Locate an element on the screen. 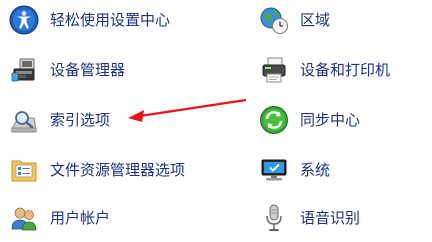 The height and width of the screenshot is (242, 432). ease-of-access-center-link: 轻松使用设置中心 is located at coordinates (108, 20).